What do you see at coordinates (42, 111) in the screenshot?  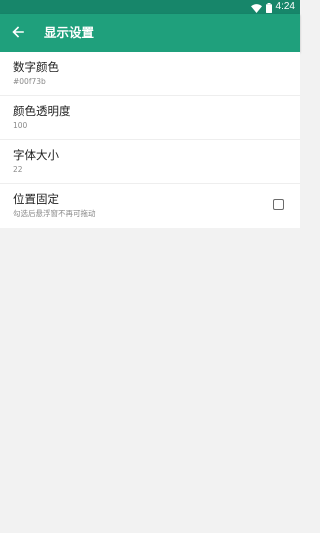 I see `setting-title: 颜色透明度` at bounding box center [42, 111].